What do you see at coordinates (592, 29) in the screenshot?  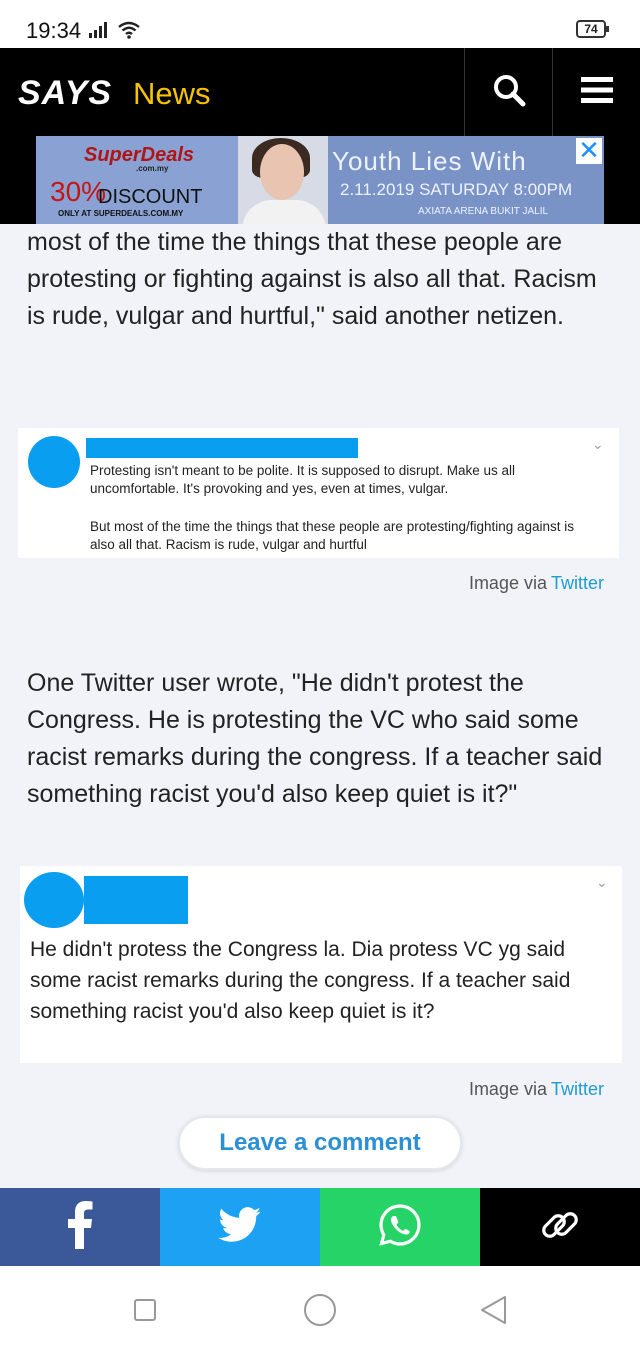 I see `battery-indicator: 74` at bounding box center [592, 29].